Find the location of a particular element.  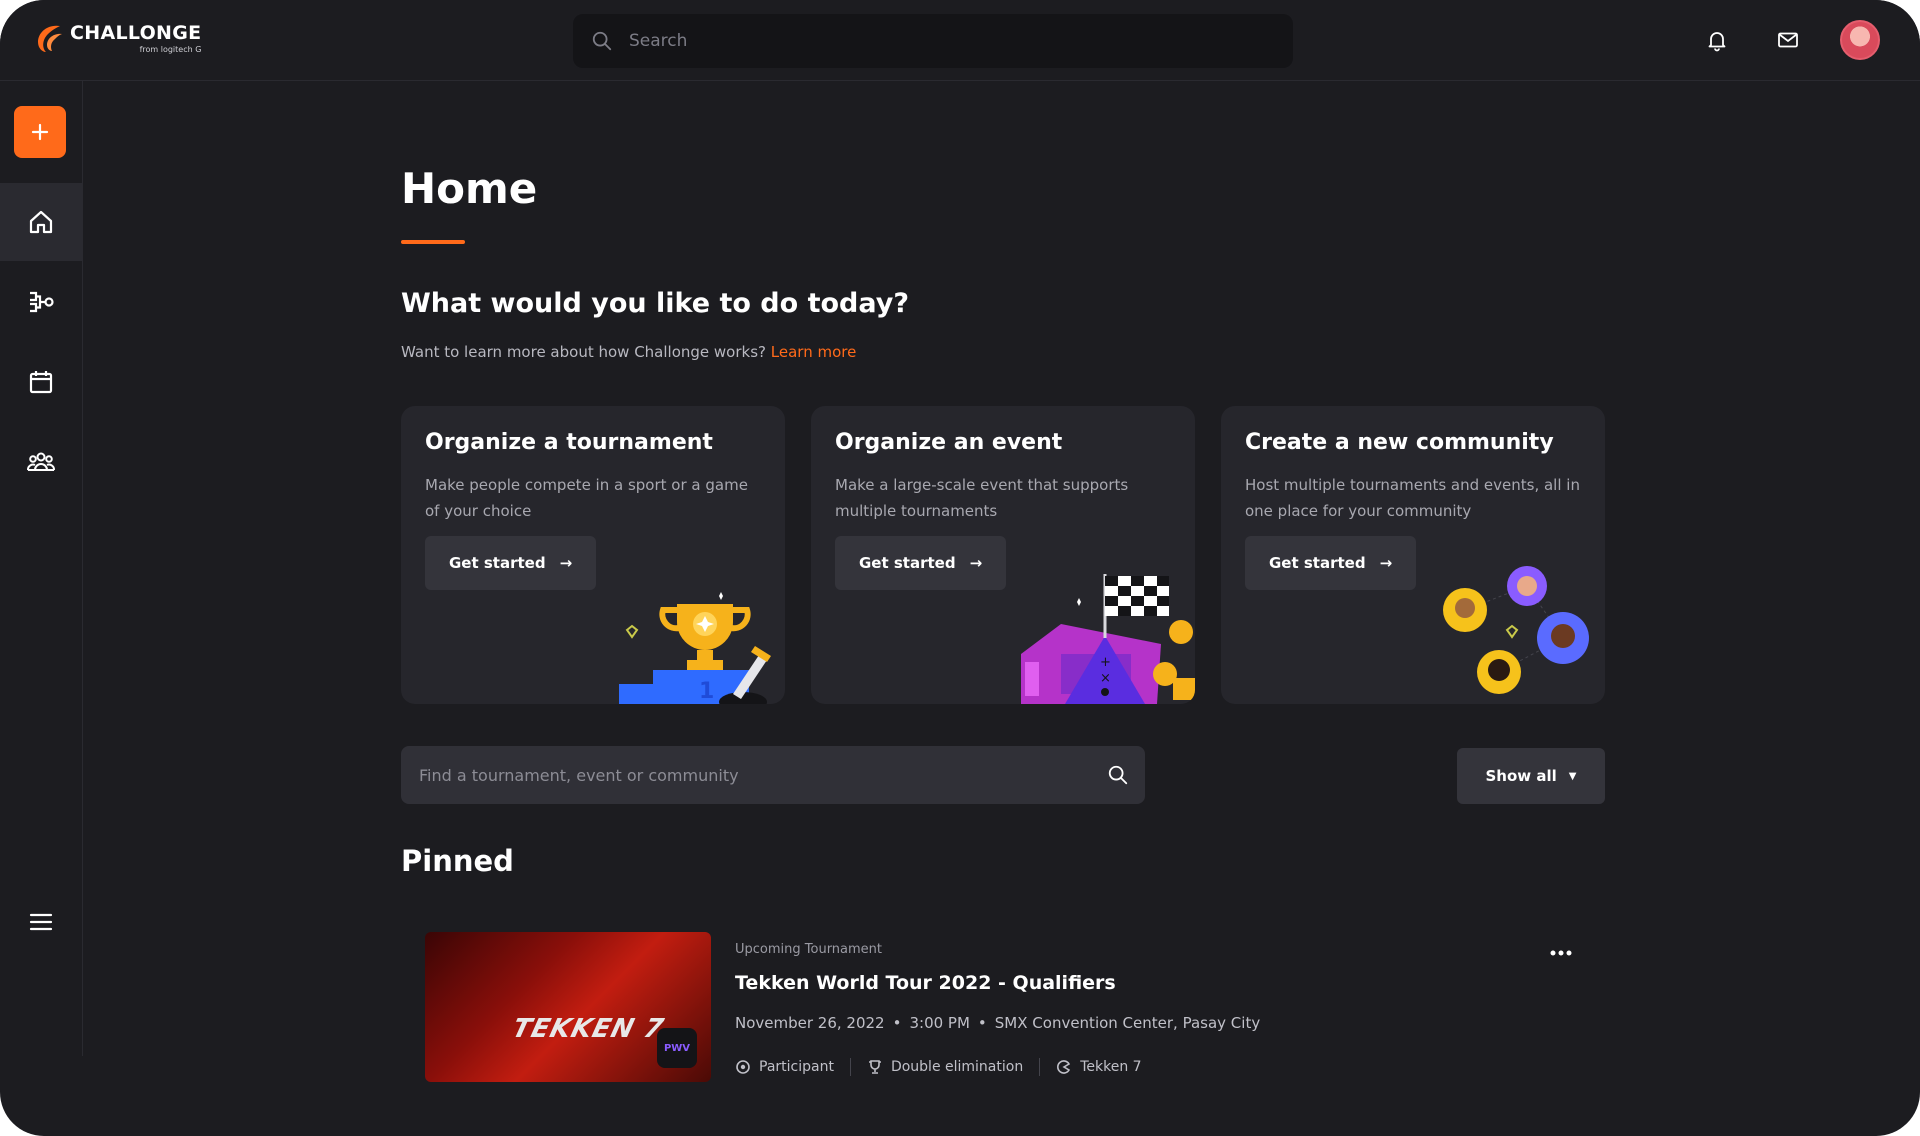

community-icon is located at coordinates (41, 461).